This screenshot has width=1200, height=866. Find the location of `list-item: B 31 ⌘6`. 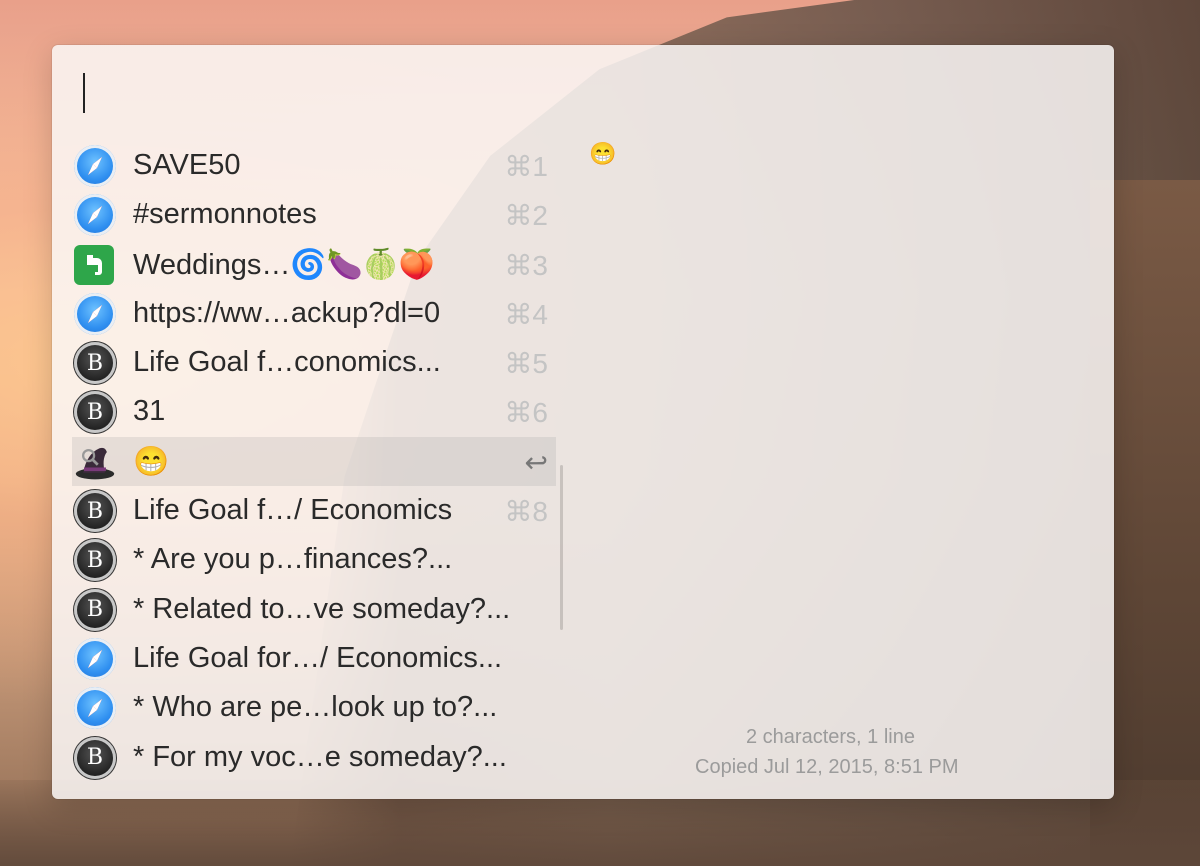

list-item: B 31 ⌘6 is located at coordinates (314, 411).